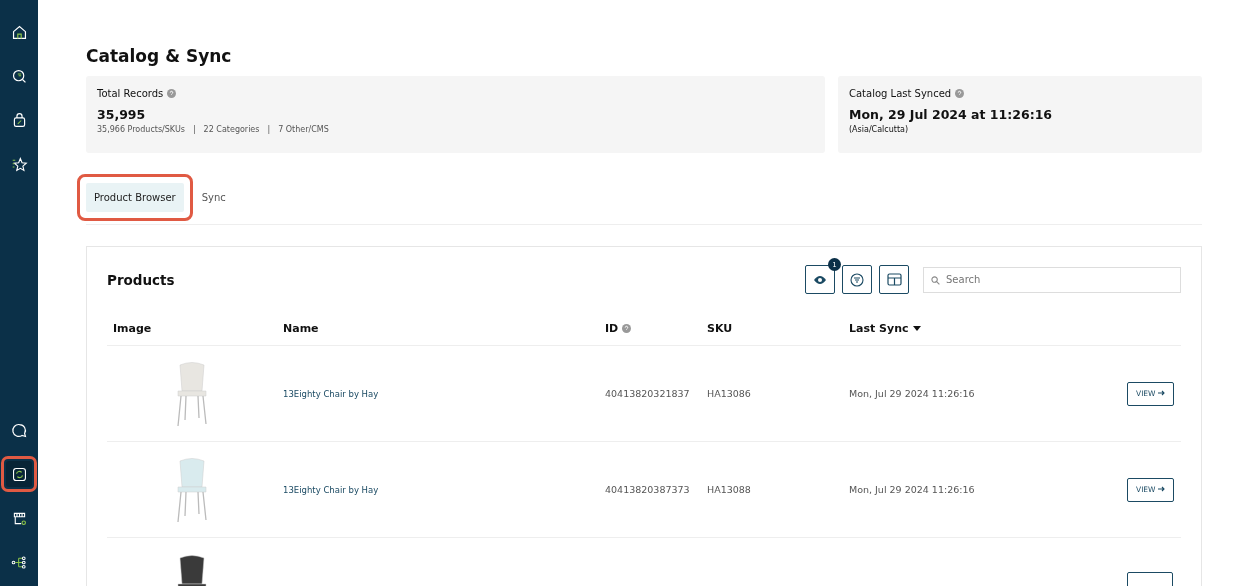  Describe the element at coordinates (19, 32) in the screenshot. I see `home-icon` at that location.